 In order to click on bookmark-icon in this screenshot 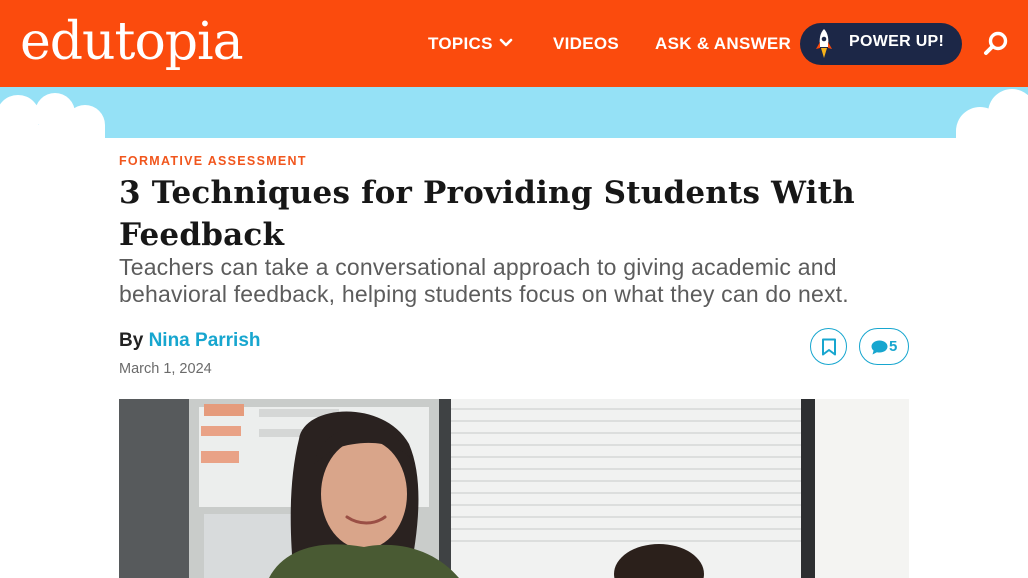, I will do `click(829, 347)`.